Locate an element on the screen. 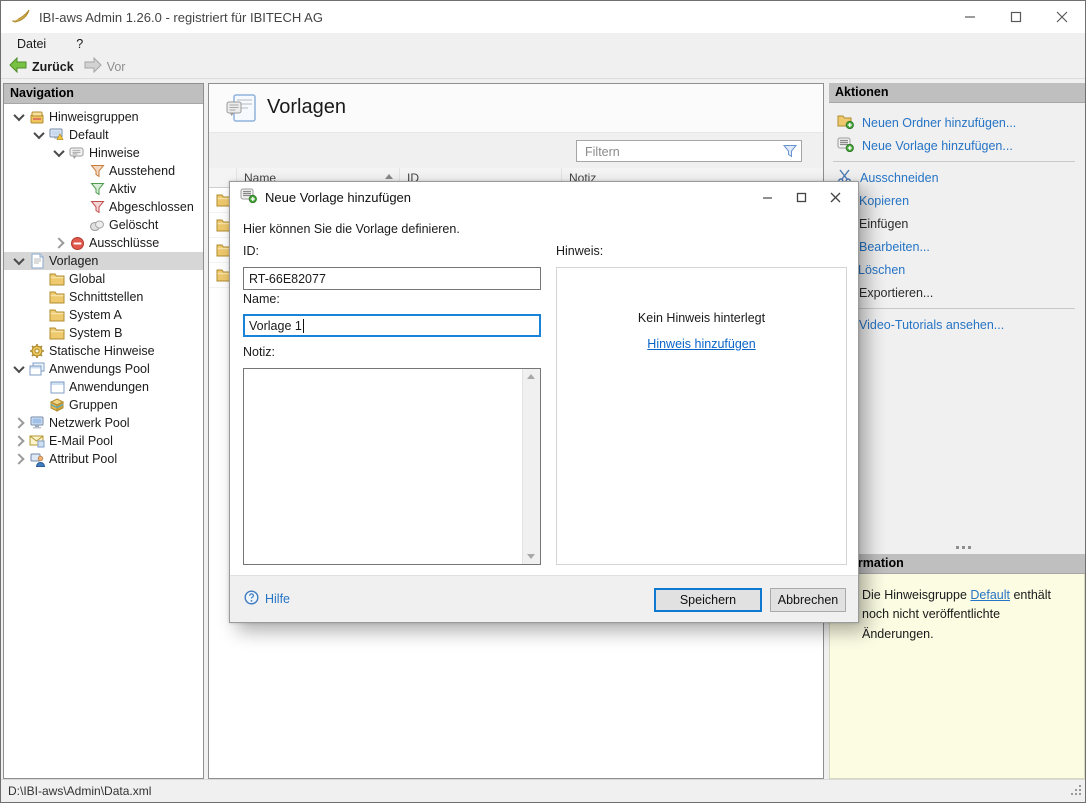 Image resolution: width=1086 pixels, height=803 pixels. name-label: Name: is located at coordinates (261, 299).